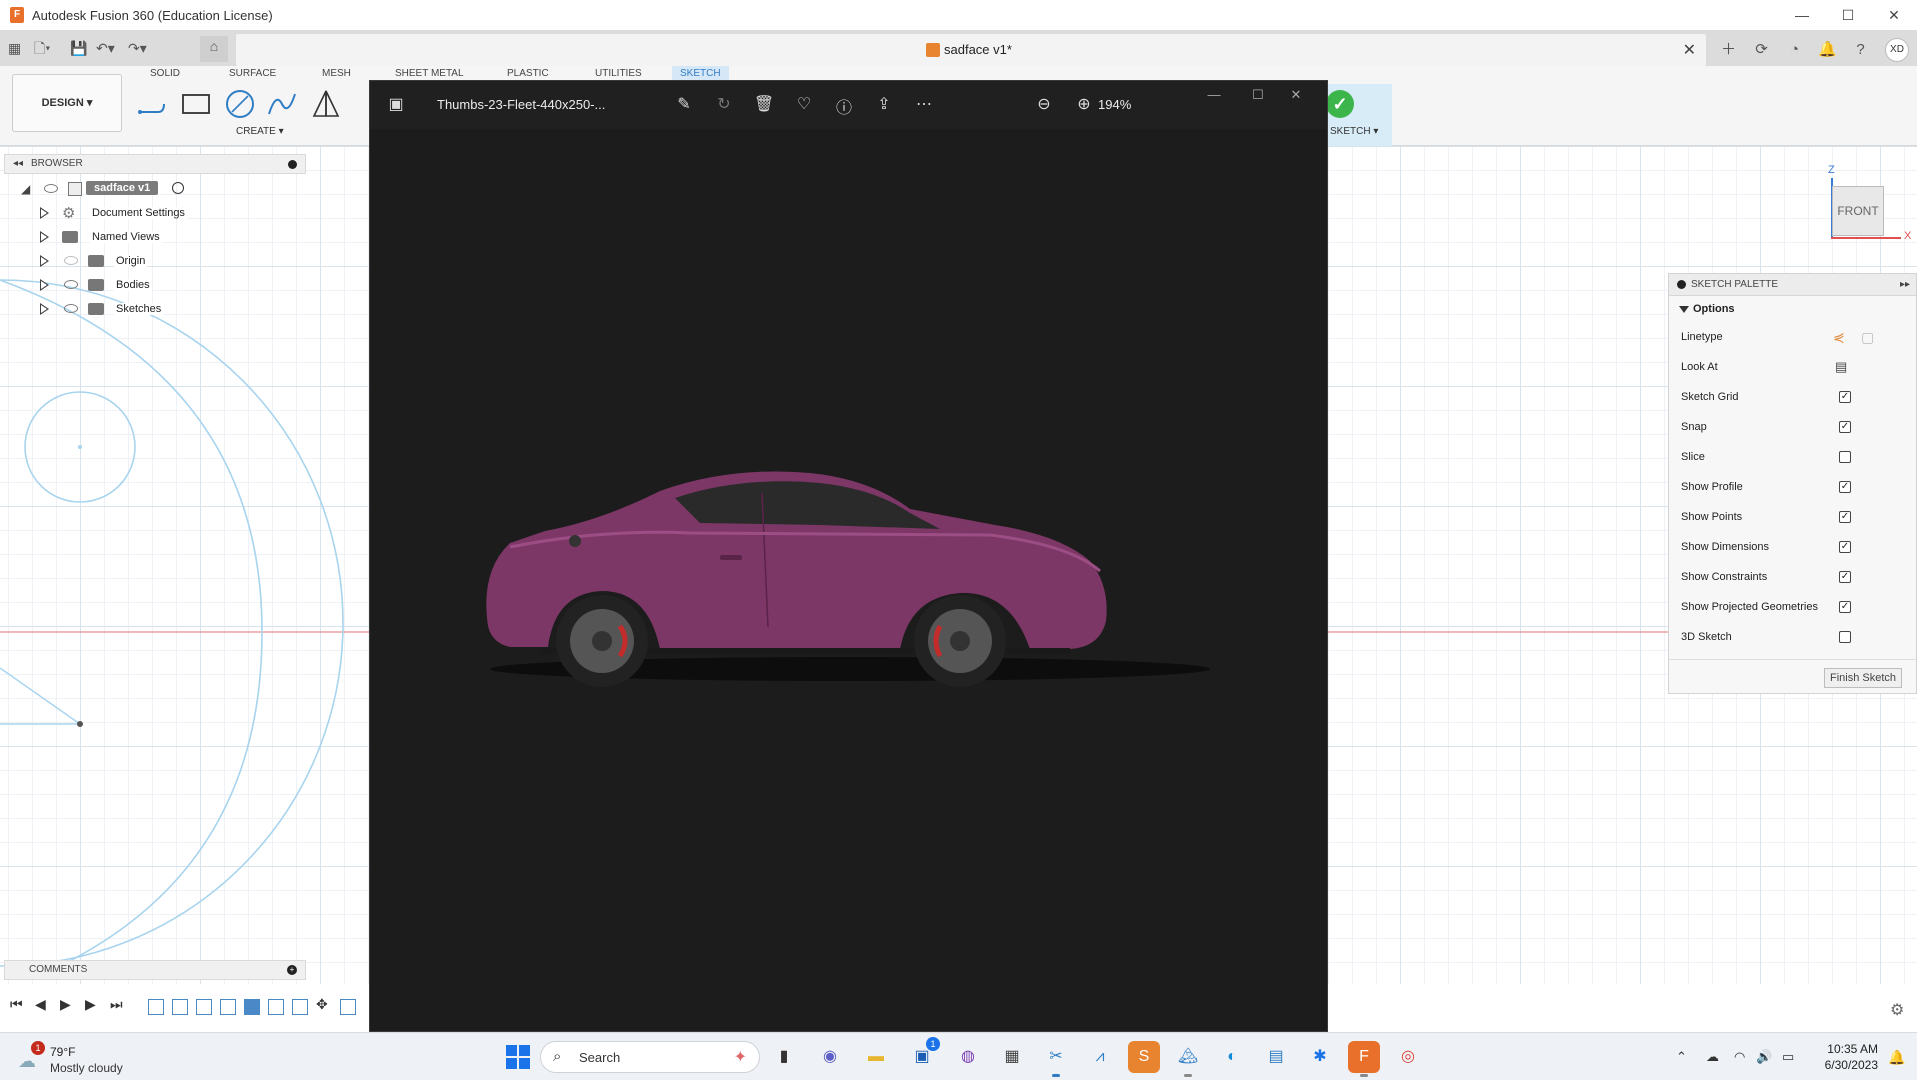 This screenshot has height=1080, width=1917. I want to click on data-panel-grid-icon: ▦, so click(14, 48).